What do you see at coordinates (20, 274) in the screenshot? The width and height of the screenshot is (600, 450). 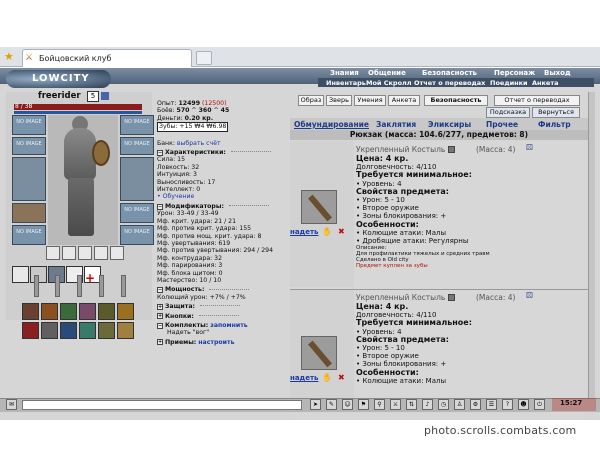 I see `mask-icon` at bounding box center [20, 274].